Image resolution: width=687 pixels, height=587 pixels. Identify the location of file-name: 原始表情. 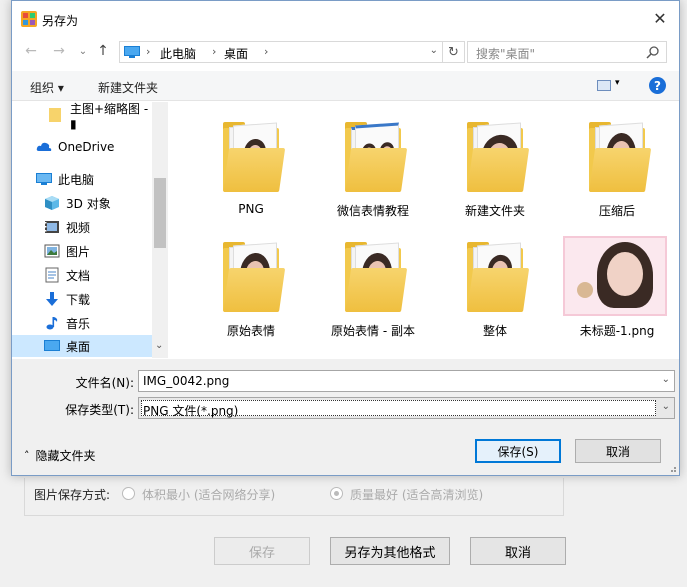
(250, 331).